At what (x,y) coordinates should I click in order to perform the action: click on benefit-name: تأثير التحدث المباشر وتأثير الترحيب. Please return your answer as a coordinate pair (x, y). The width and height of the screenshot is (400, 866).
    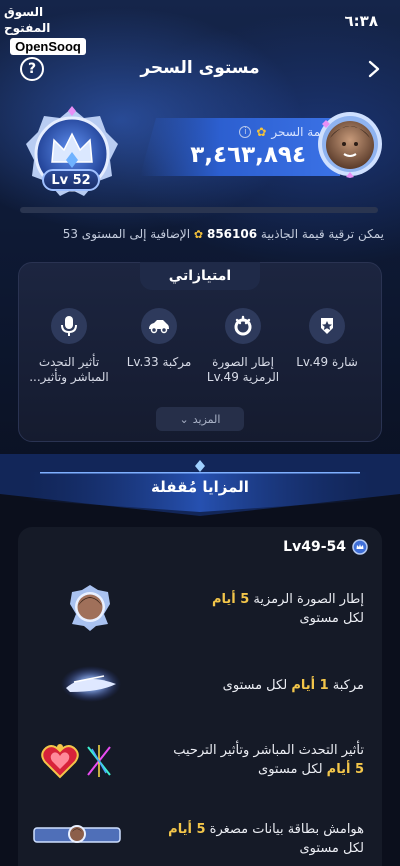
    Looking at the image, I should click on (268, 750).